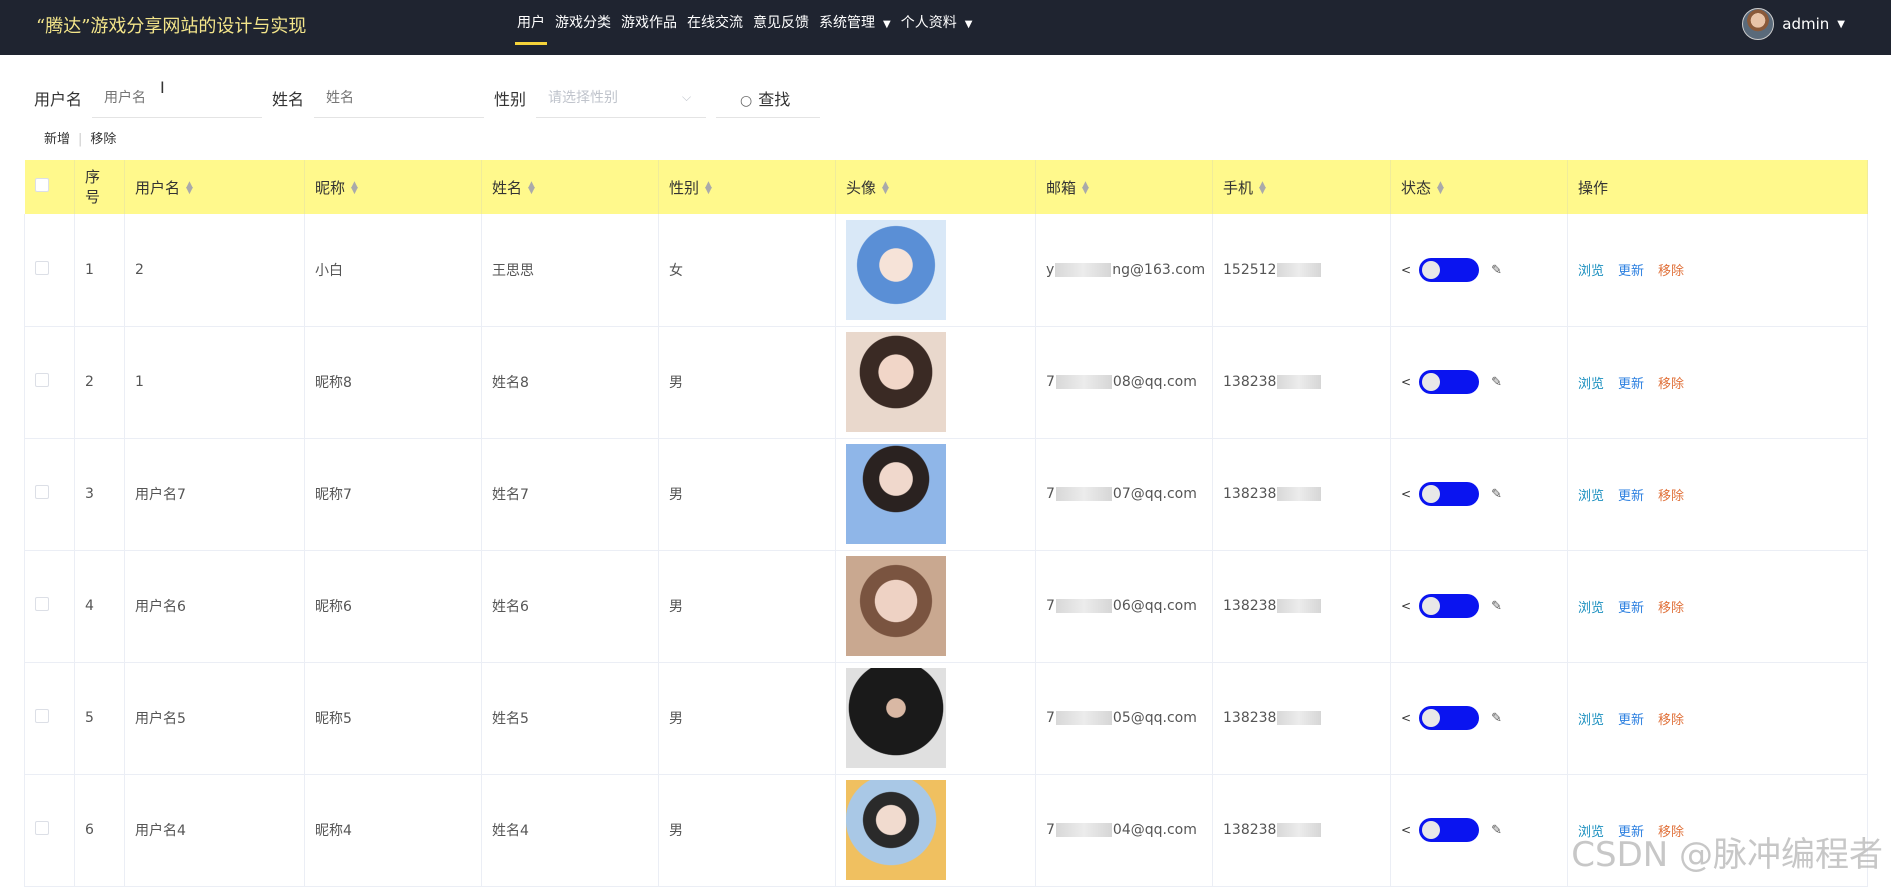  What do you see at coordinates (715, 27) in the screenshot?
I see `nav-item-online-chat: 在线交流` at bounding box center [715, 27].